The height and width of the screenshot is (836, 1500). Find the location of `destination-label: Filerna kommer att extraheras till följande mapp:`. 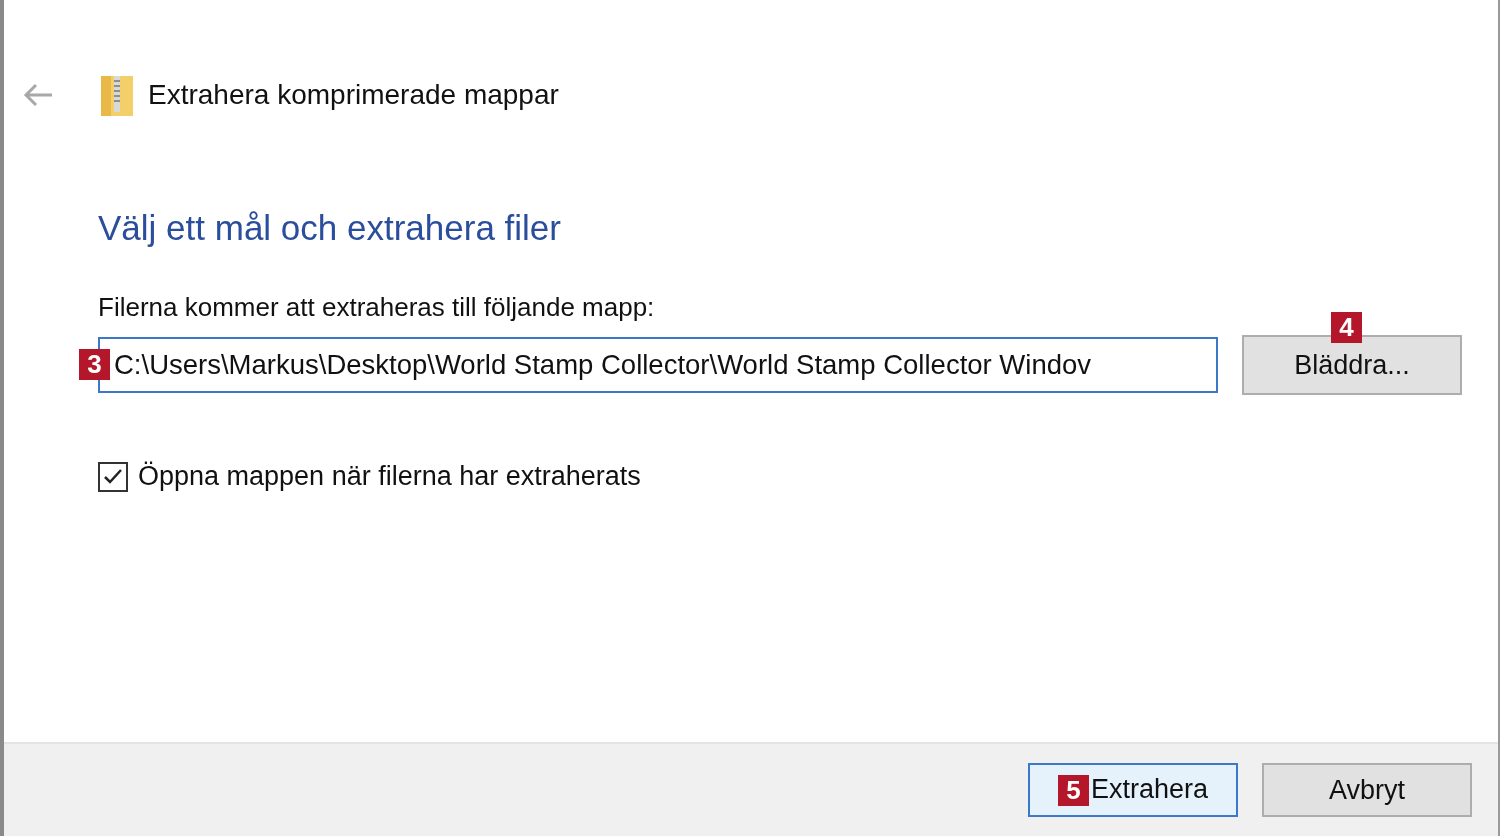

destination-label: Filerna kommer att extraheras till följande mapp: is located at coordinates (377, 307).